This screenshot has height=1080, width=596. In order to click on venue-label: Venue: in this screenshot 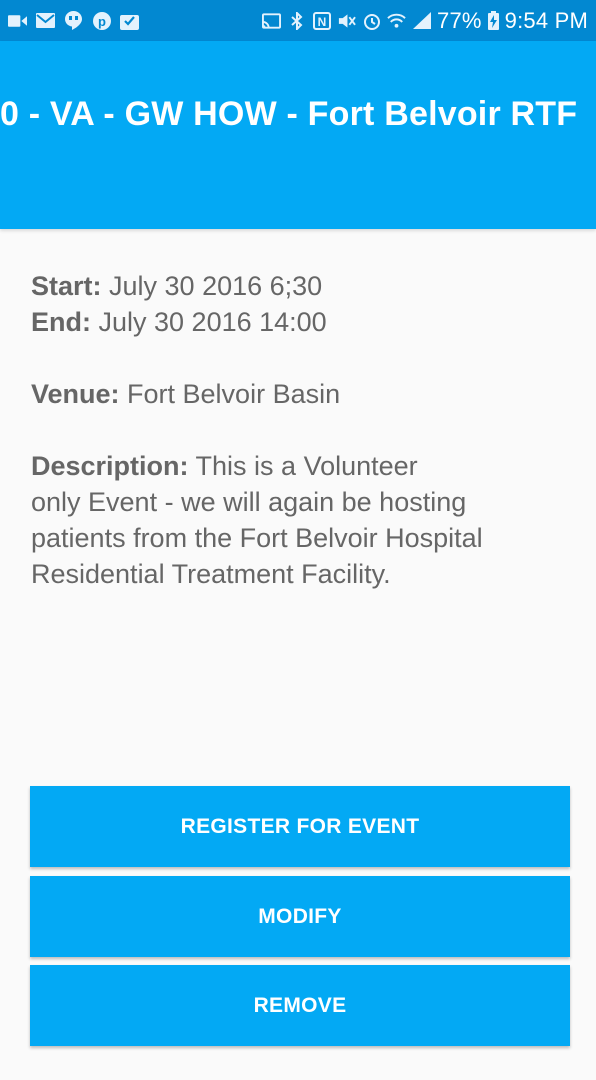, I will do `click(75, 394)`.